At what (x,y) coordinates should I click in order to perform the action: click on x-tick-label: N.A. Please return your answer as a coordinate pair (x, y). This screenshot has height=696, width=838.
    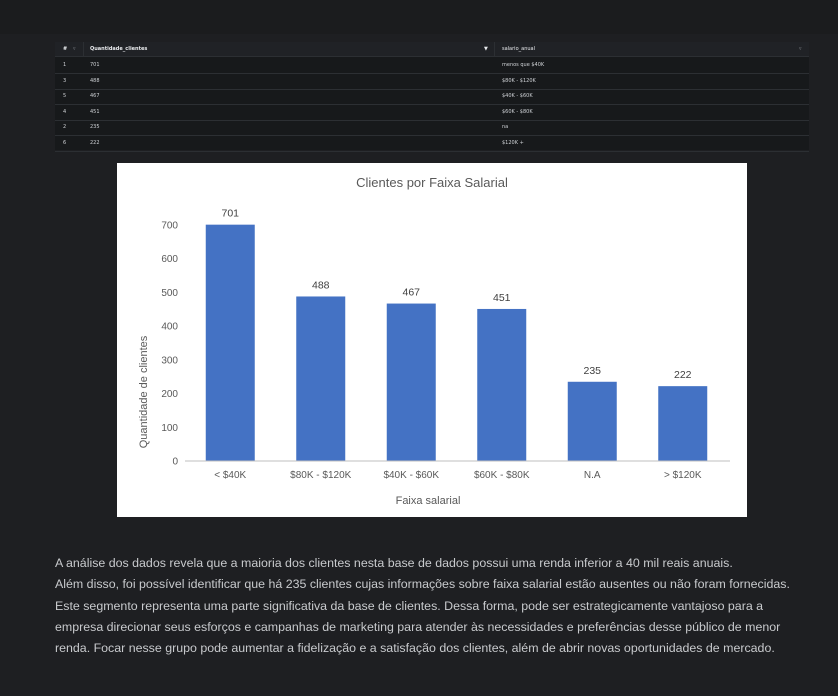
    Looking at the image, I should click on (592, 475).